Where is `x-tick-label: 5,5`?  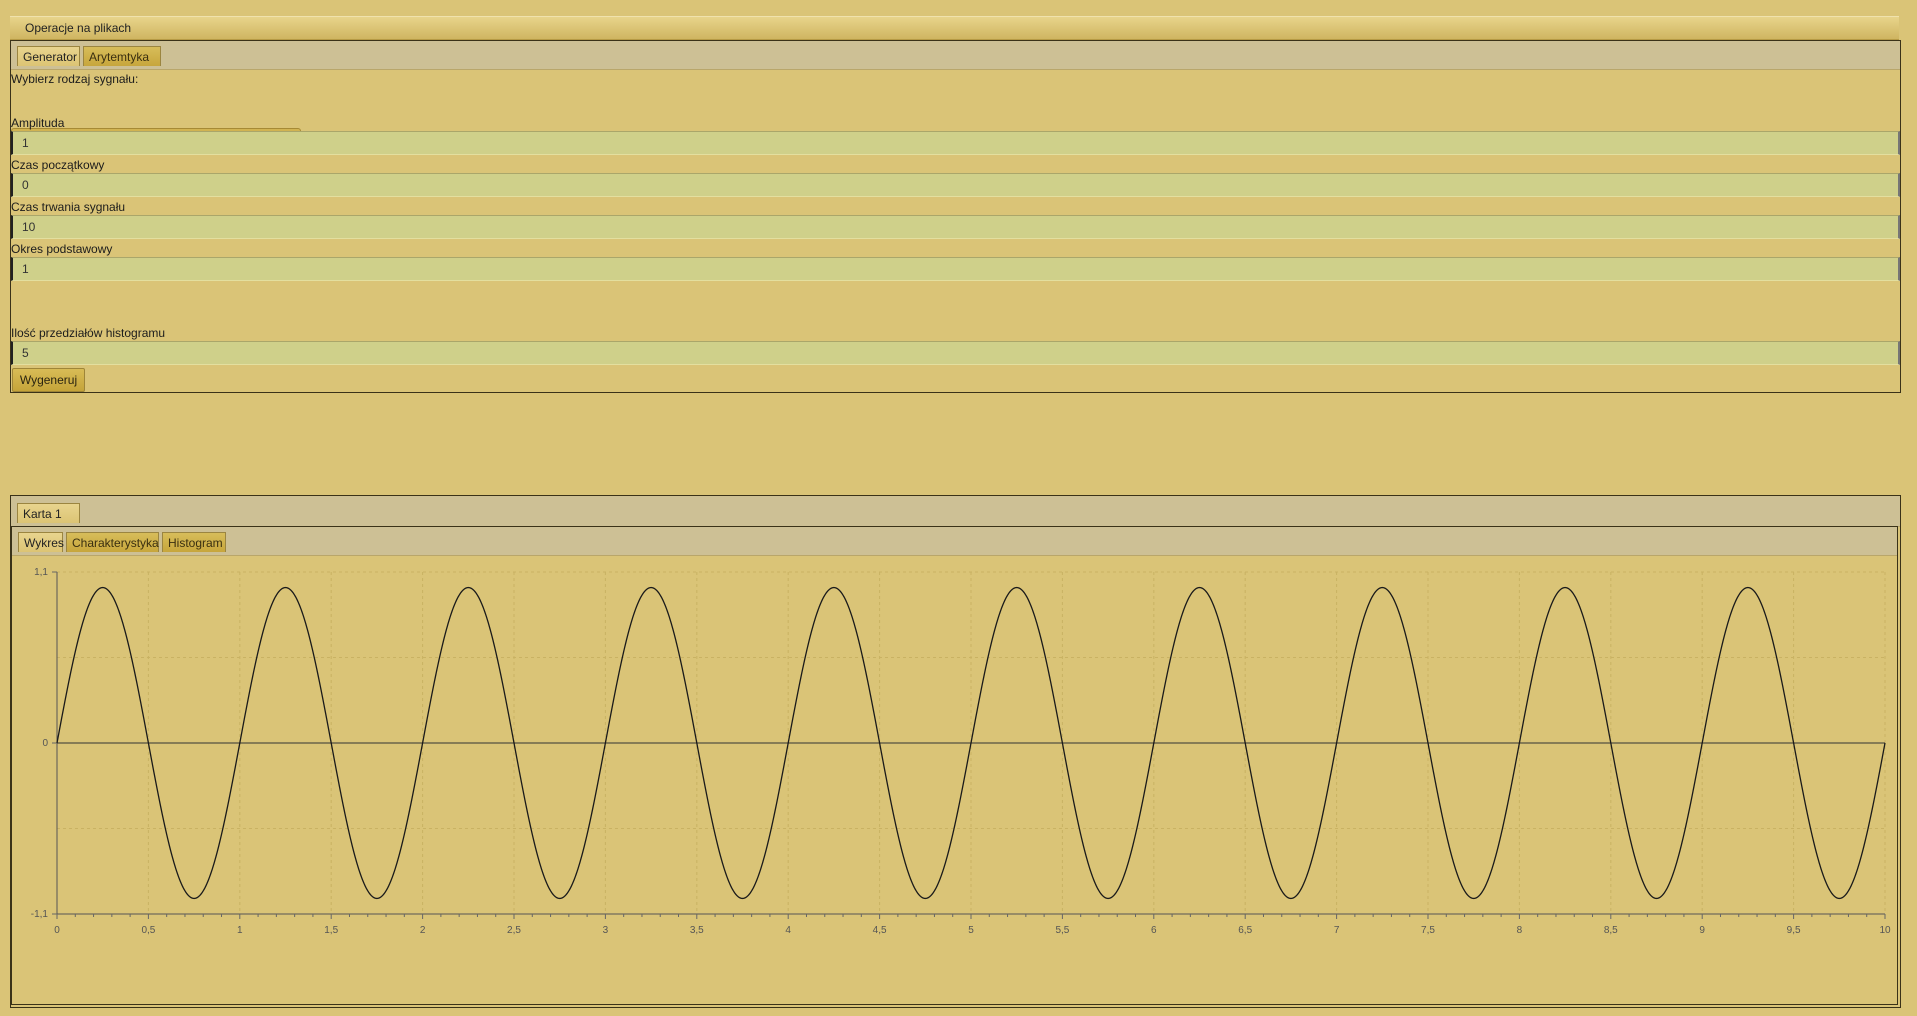
x-tick-label: 5,5 is located at coordinates (1062, 930).